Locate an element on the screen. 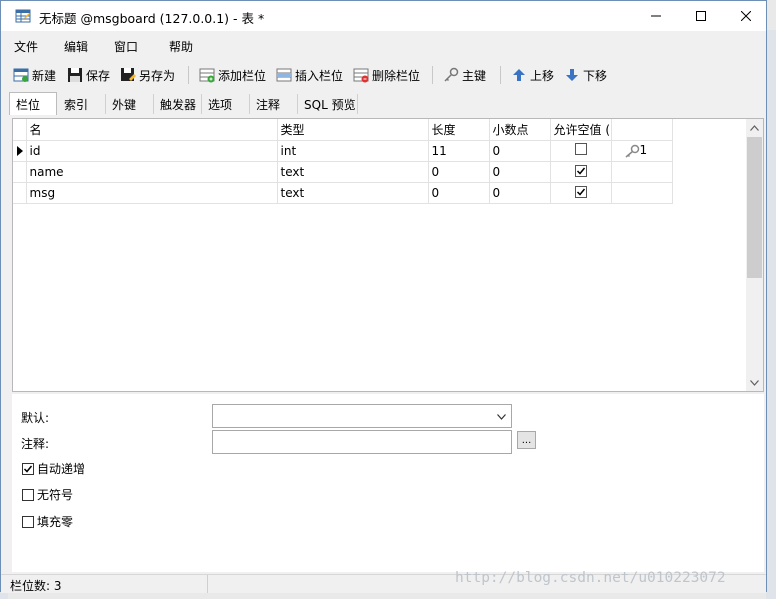 This screenshot has width=776, height=599. save-as-icon is located at coordinates (128, 74).